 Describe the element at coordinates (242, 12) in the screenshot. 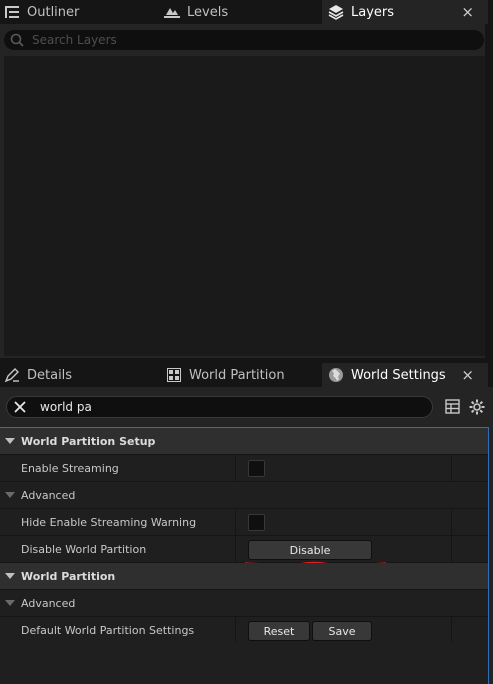

I see `tab-levels: Levels` at that location.